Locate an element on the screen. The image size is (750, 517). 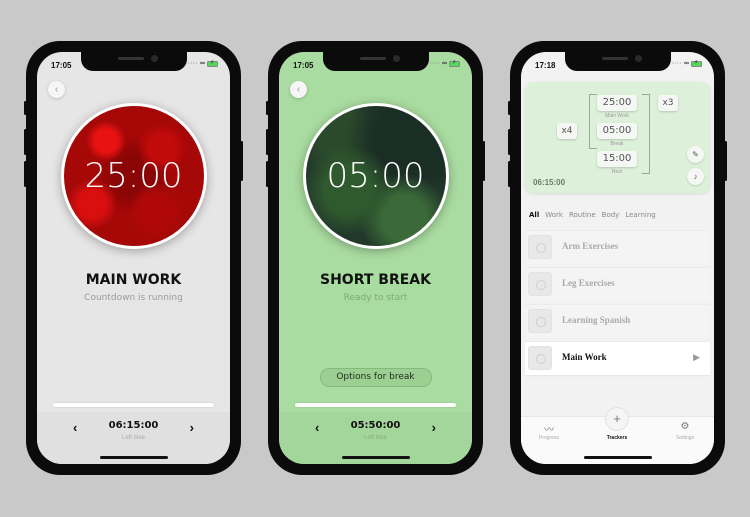
tracker-item: Arm Exercises is located at coordinates (617, 247).